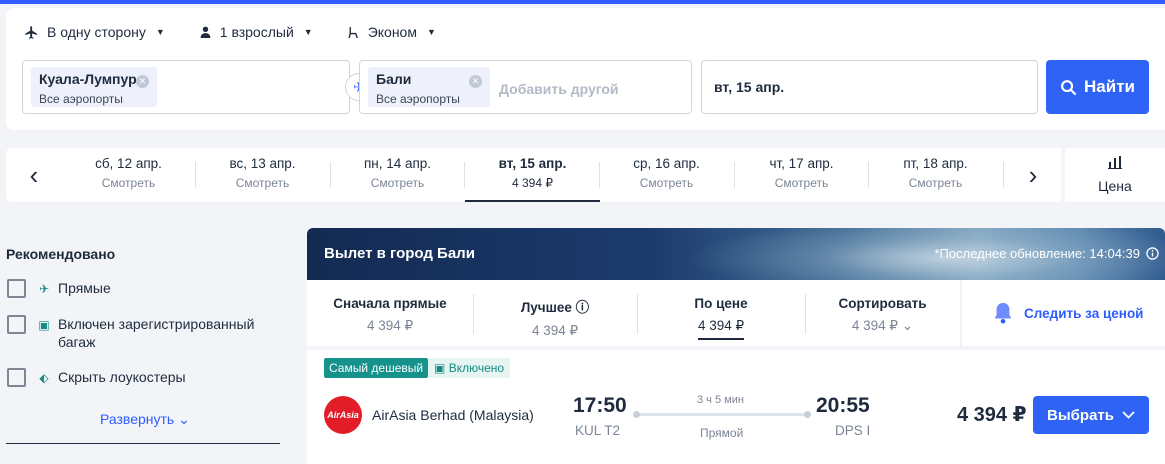 The image size is (1165, 464). Describe the element at coordinates (532, 163) in the screenshot. I see `date-option-date: вт, 15 апр.` at that location.